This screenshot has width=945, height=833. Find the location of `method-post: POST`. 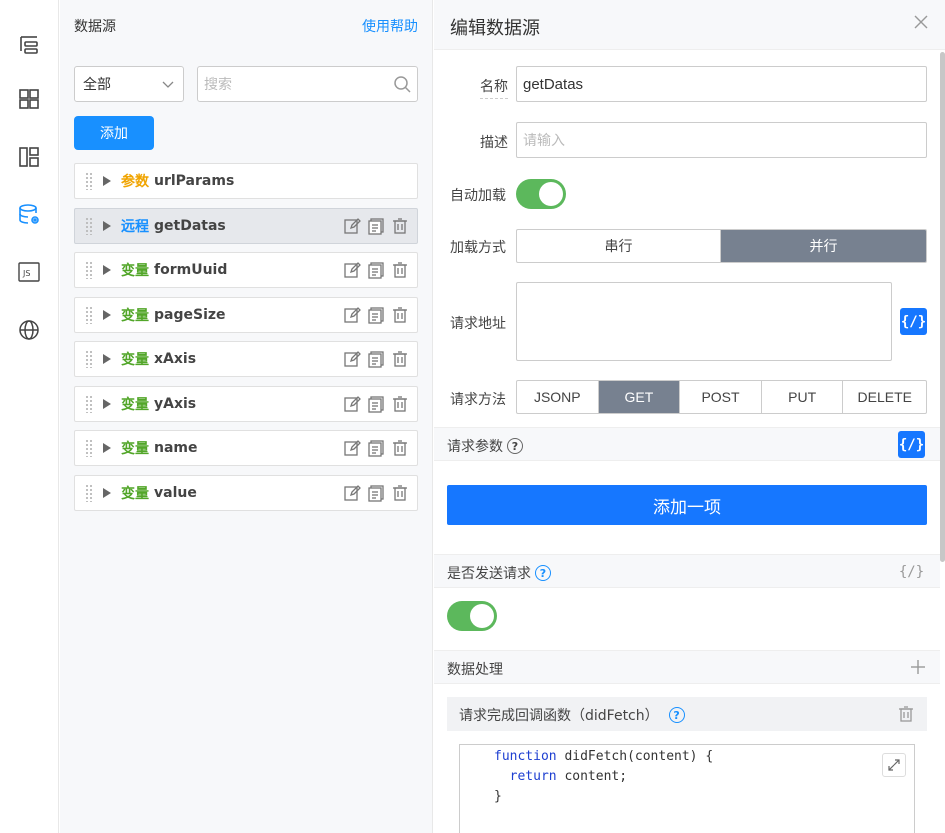

method-post: POST is located at coordinates (721, 397).